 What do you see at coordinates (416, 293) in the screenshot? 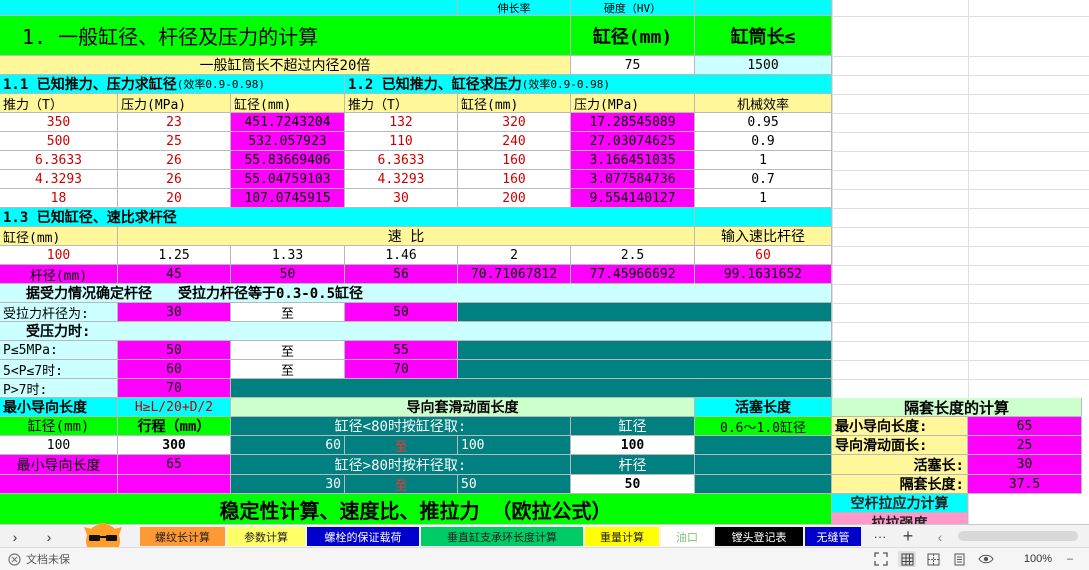
I see `force-title: 据受力情况确定杆径 受拉力杆径等于0.3-0.5缸径` at bounding box center [416, 293].